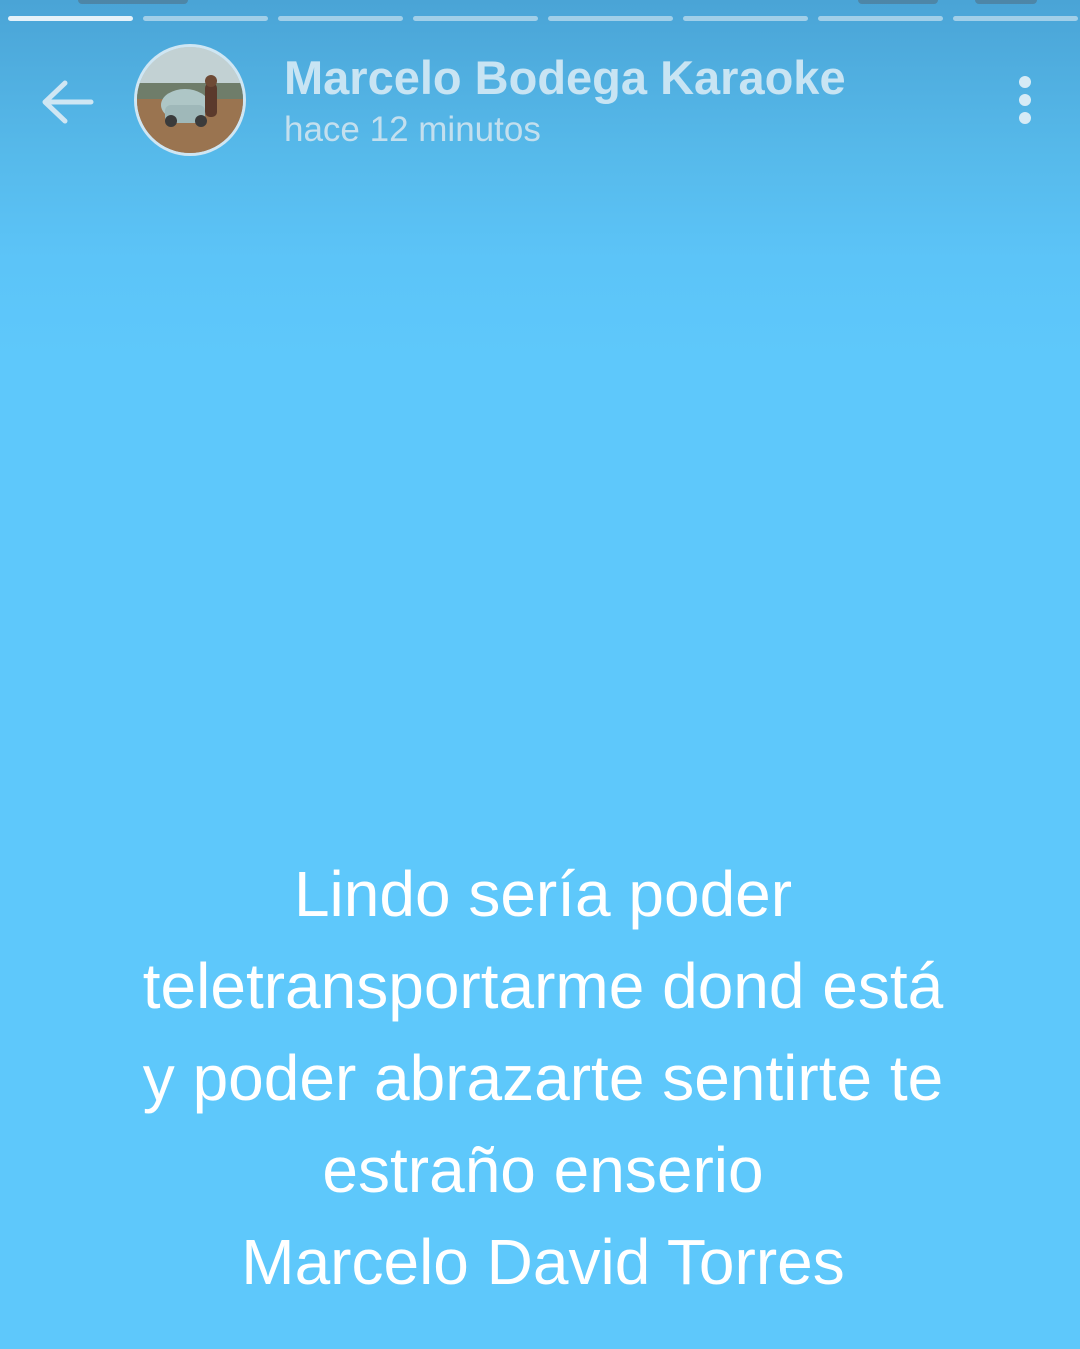  I want to click on back-button, so click(66, 104).